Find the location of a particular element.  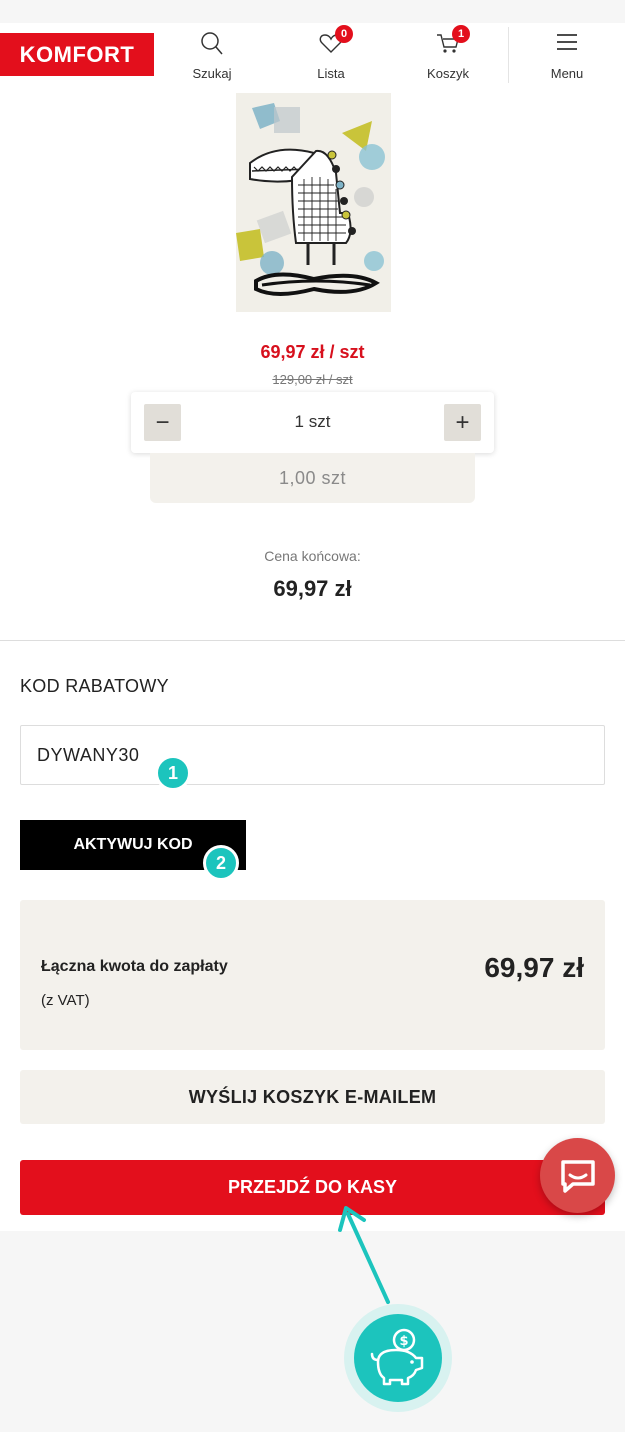

komfort-logo: KOMFORT is located at coordinates (77, 54).